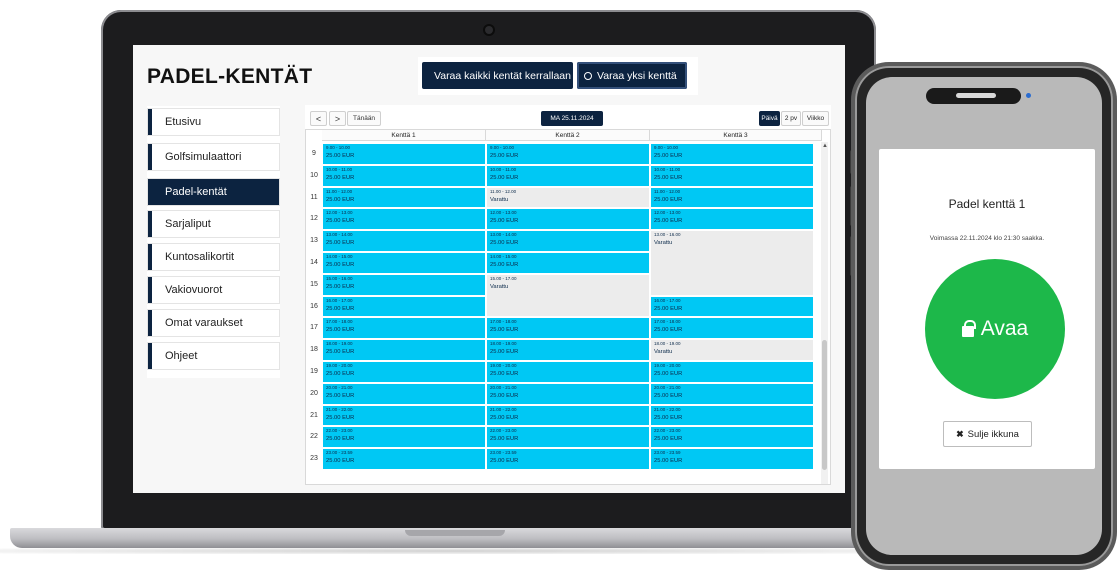 The height and width of the screenshot is (571, 1118). Describe the element at coordinates (632, 75) in the screenshot. I see `book-one-court-button: Varaa yksi kenttä` at that location.